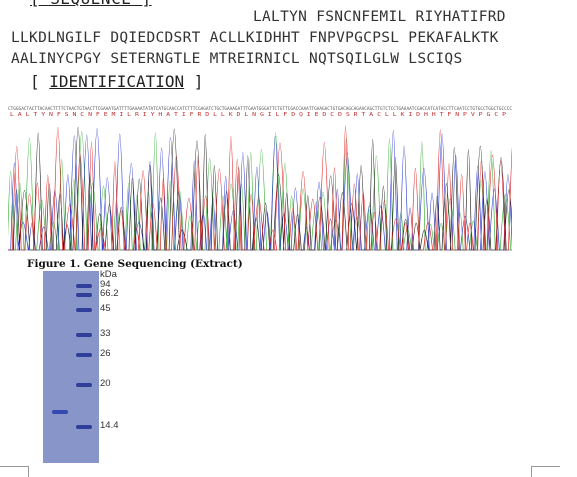  I want to click on identification-bracket-open: [, so click(35, 81).